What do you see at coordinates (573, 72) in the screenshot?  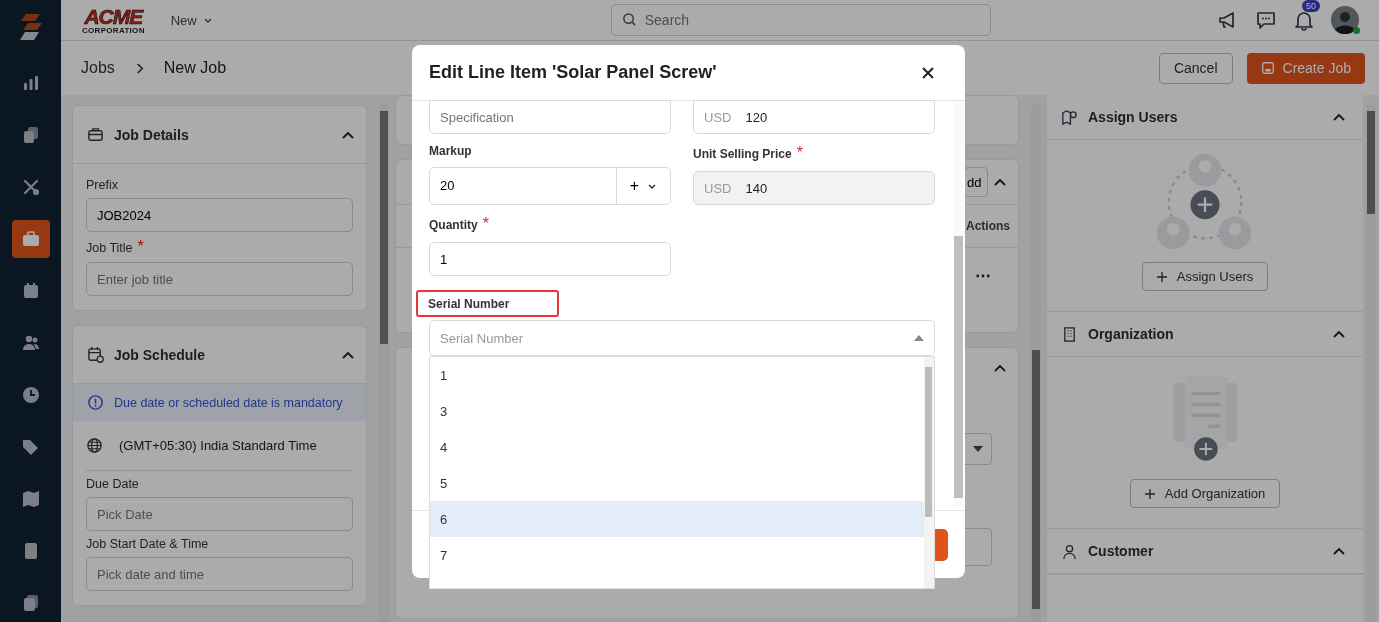 I see `dialog-title: Edit Line Item 'Solar Panel Screw'` at bounding box center [573, 72].